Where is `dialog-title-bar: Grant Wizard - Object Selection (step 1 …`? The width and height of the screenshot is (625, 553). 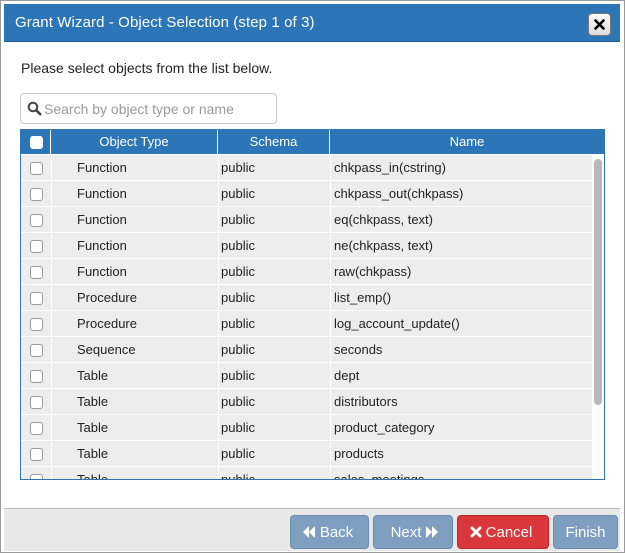
dialog-title-bar: Grant Wizard - Object Selection (step 1 … is located at coordinates (312, 23).